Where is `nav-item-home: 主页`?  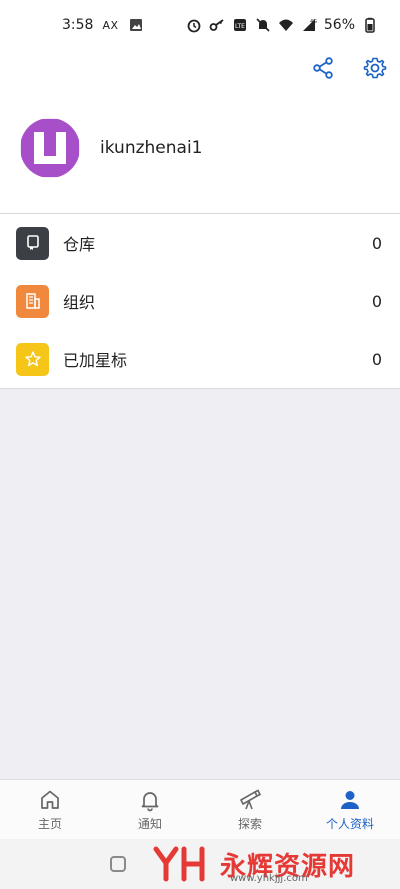 nav-item-home: 主页 is located at coordinates (50, 809).